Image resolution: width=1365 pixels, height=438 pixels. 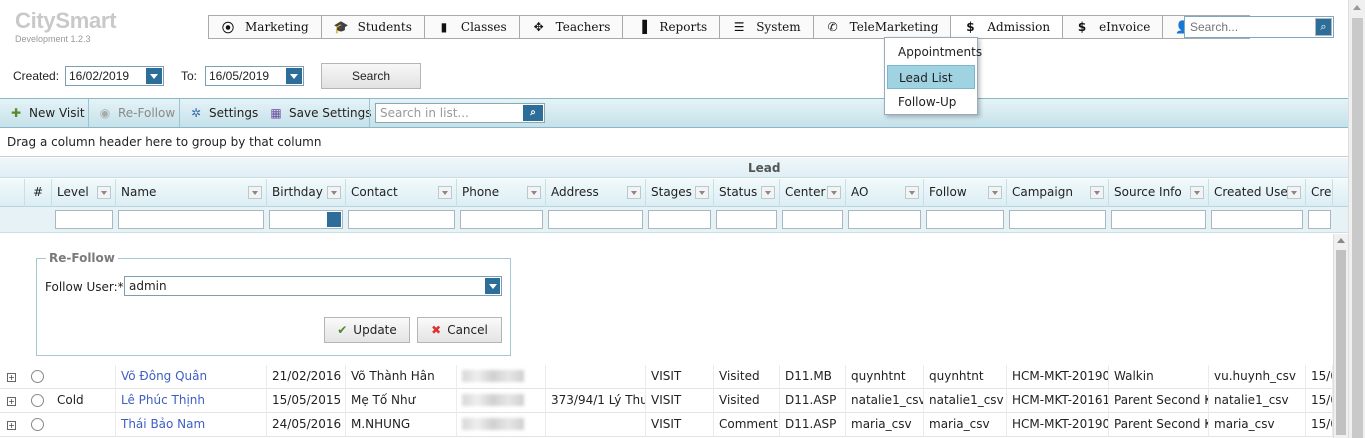 What do you see at coordinates (747, 193) in the screenshot?
I see `column-header-status: Status` at bounding box center [747, 193].